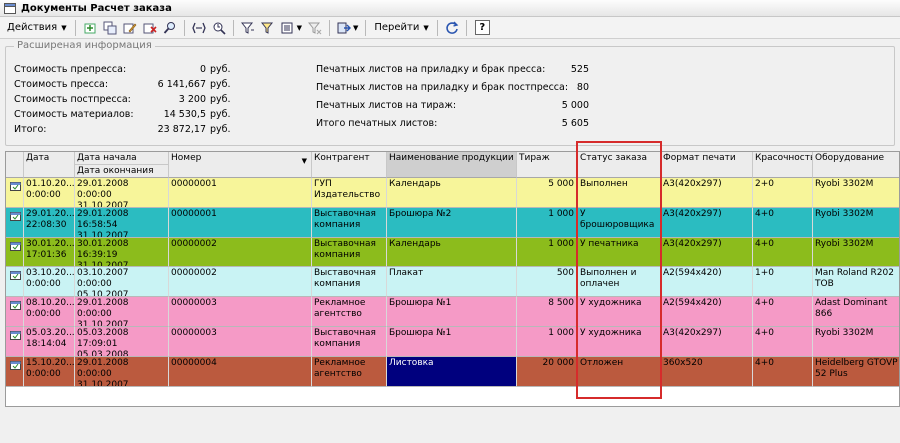  What do you see at coordinates (110, 28) in the screenshot?
I see `copy-button` at bounding box center [110, 28].